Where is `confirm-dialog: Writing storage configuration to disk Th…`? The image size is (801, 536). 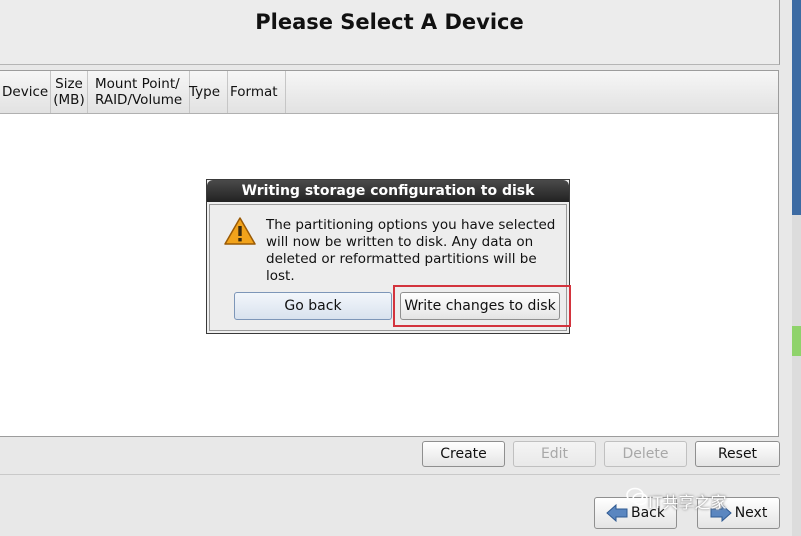
confirm-dialog: Writing storage configuration to disk Th… is located at coordinates (388, 256).